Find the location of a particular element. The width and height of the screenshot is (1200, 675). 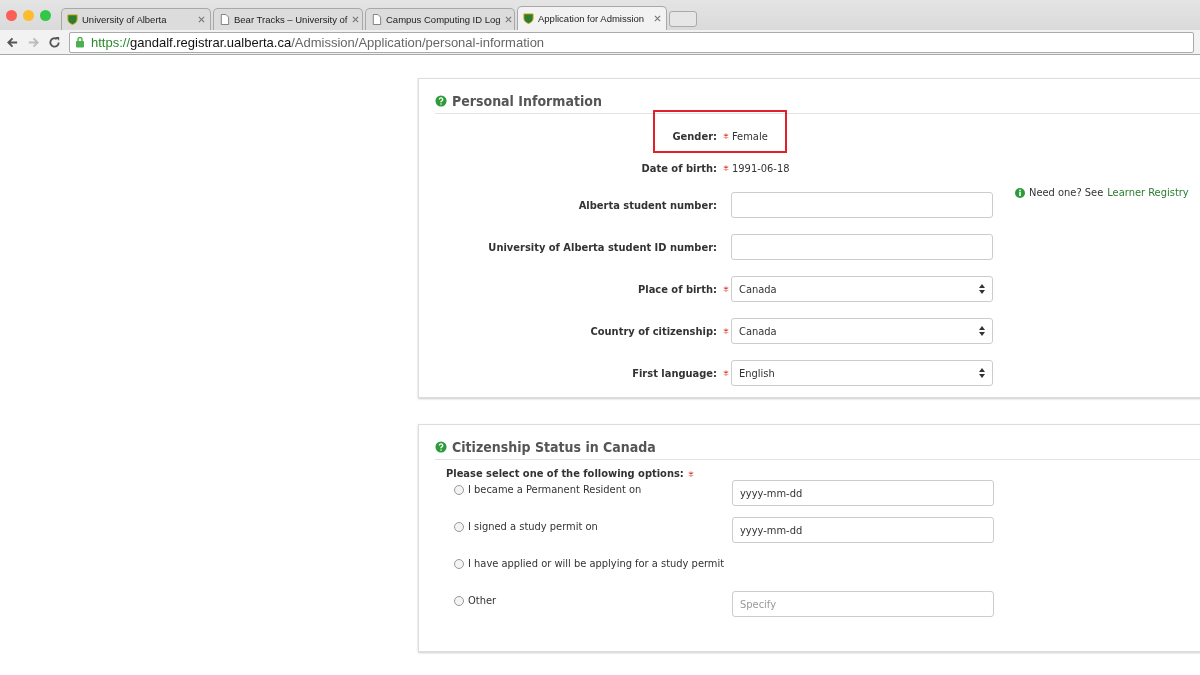

info-icon is located at coordinates (1020, 192).